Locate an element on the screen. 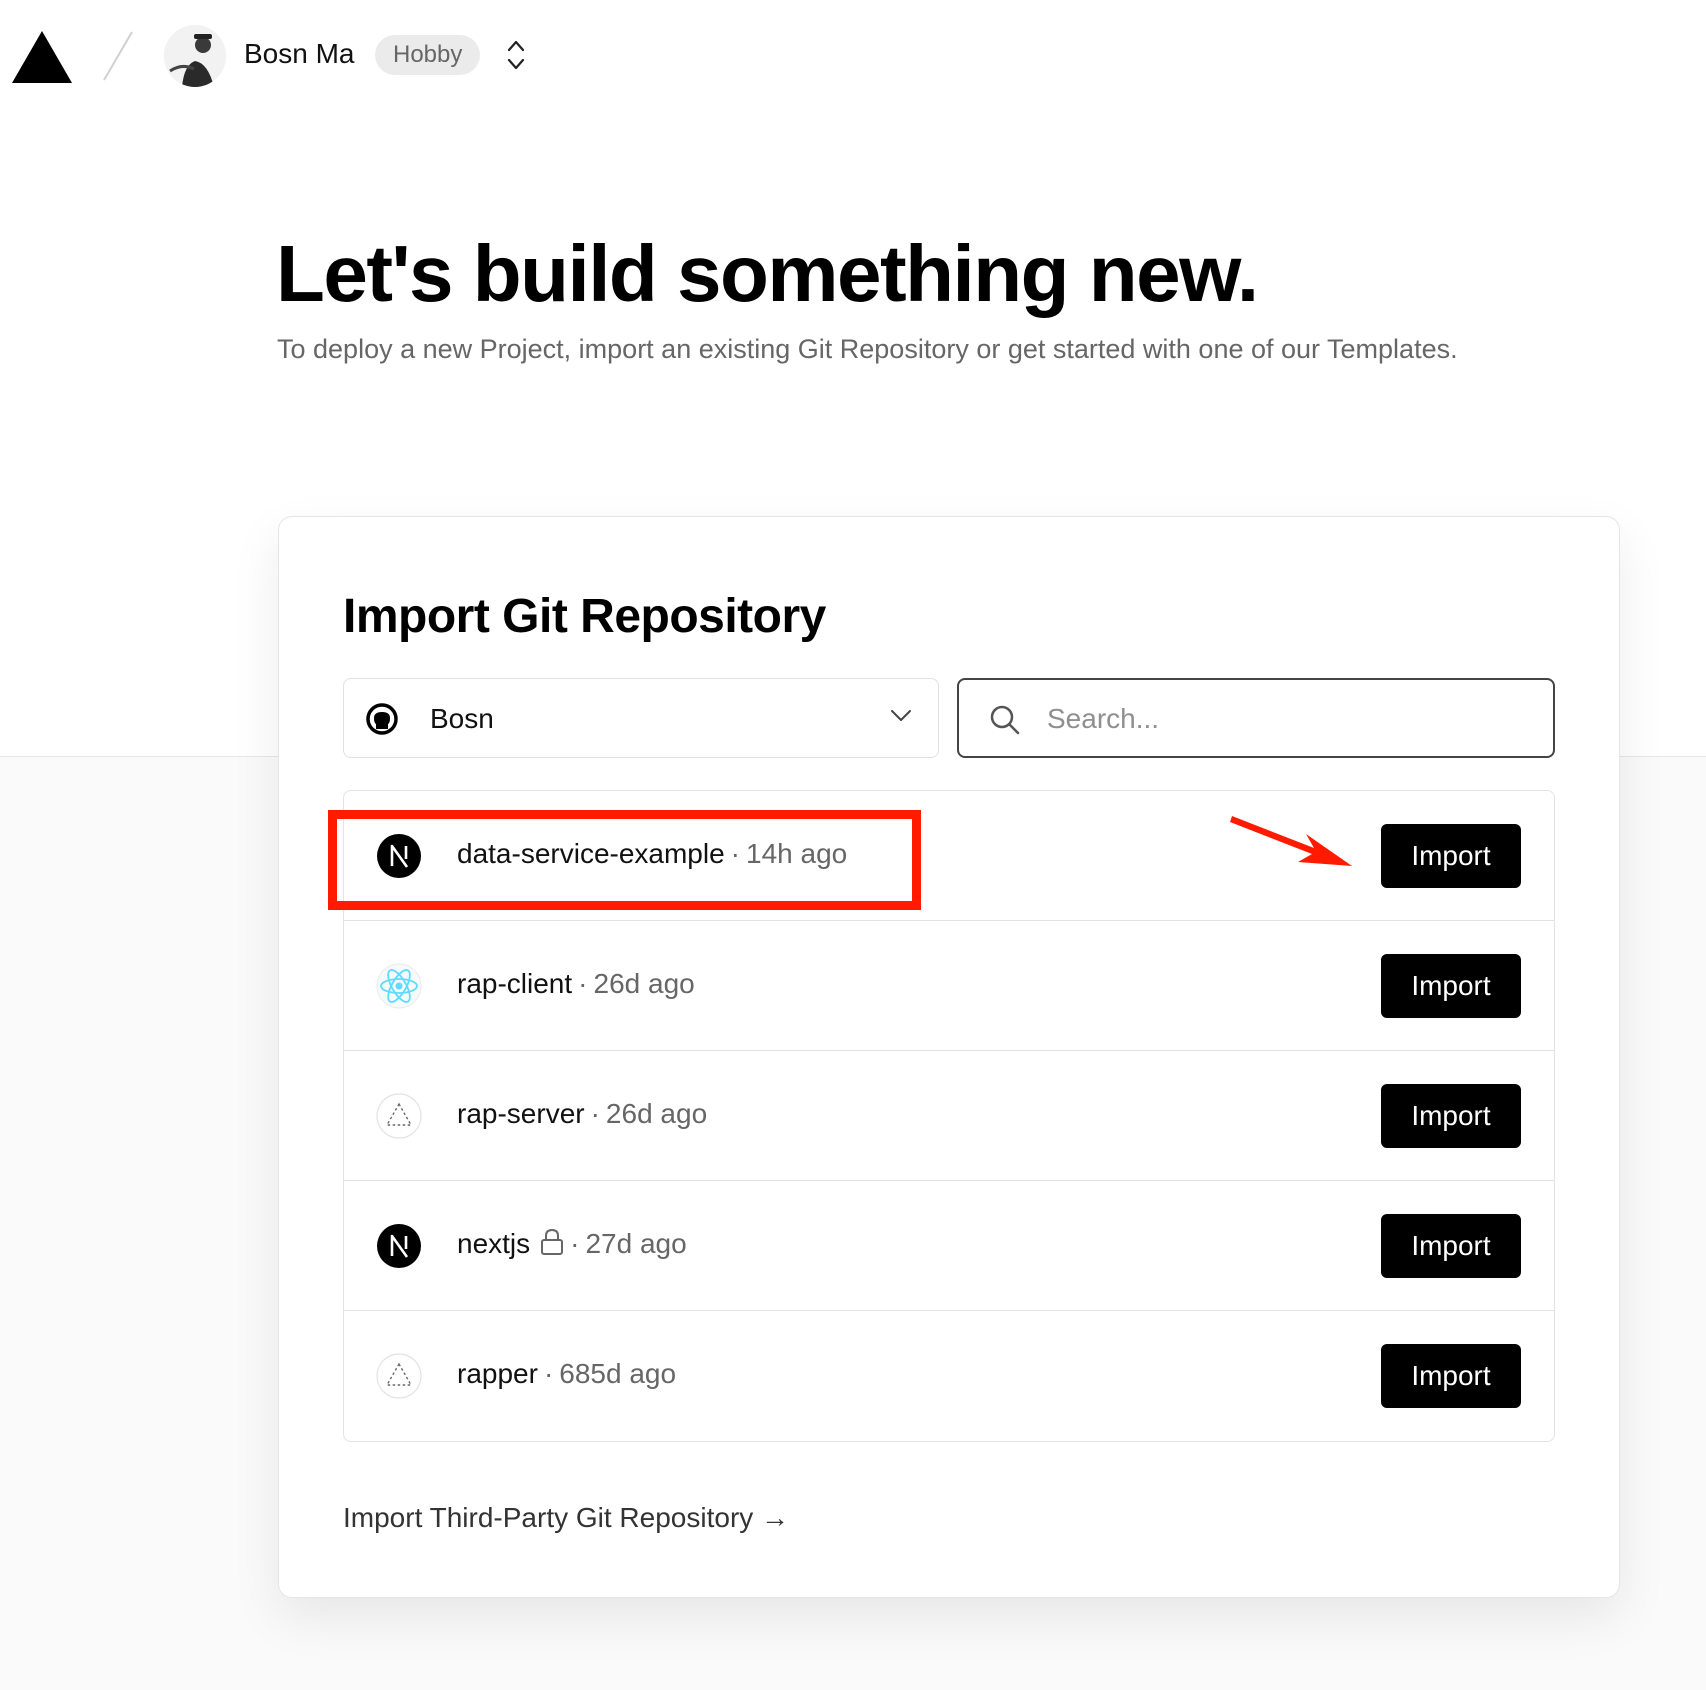  repo-row-rap-server: rap-server · 26d ago Import is located at coordinates (949, 1116).